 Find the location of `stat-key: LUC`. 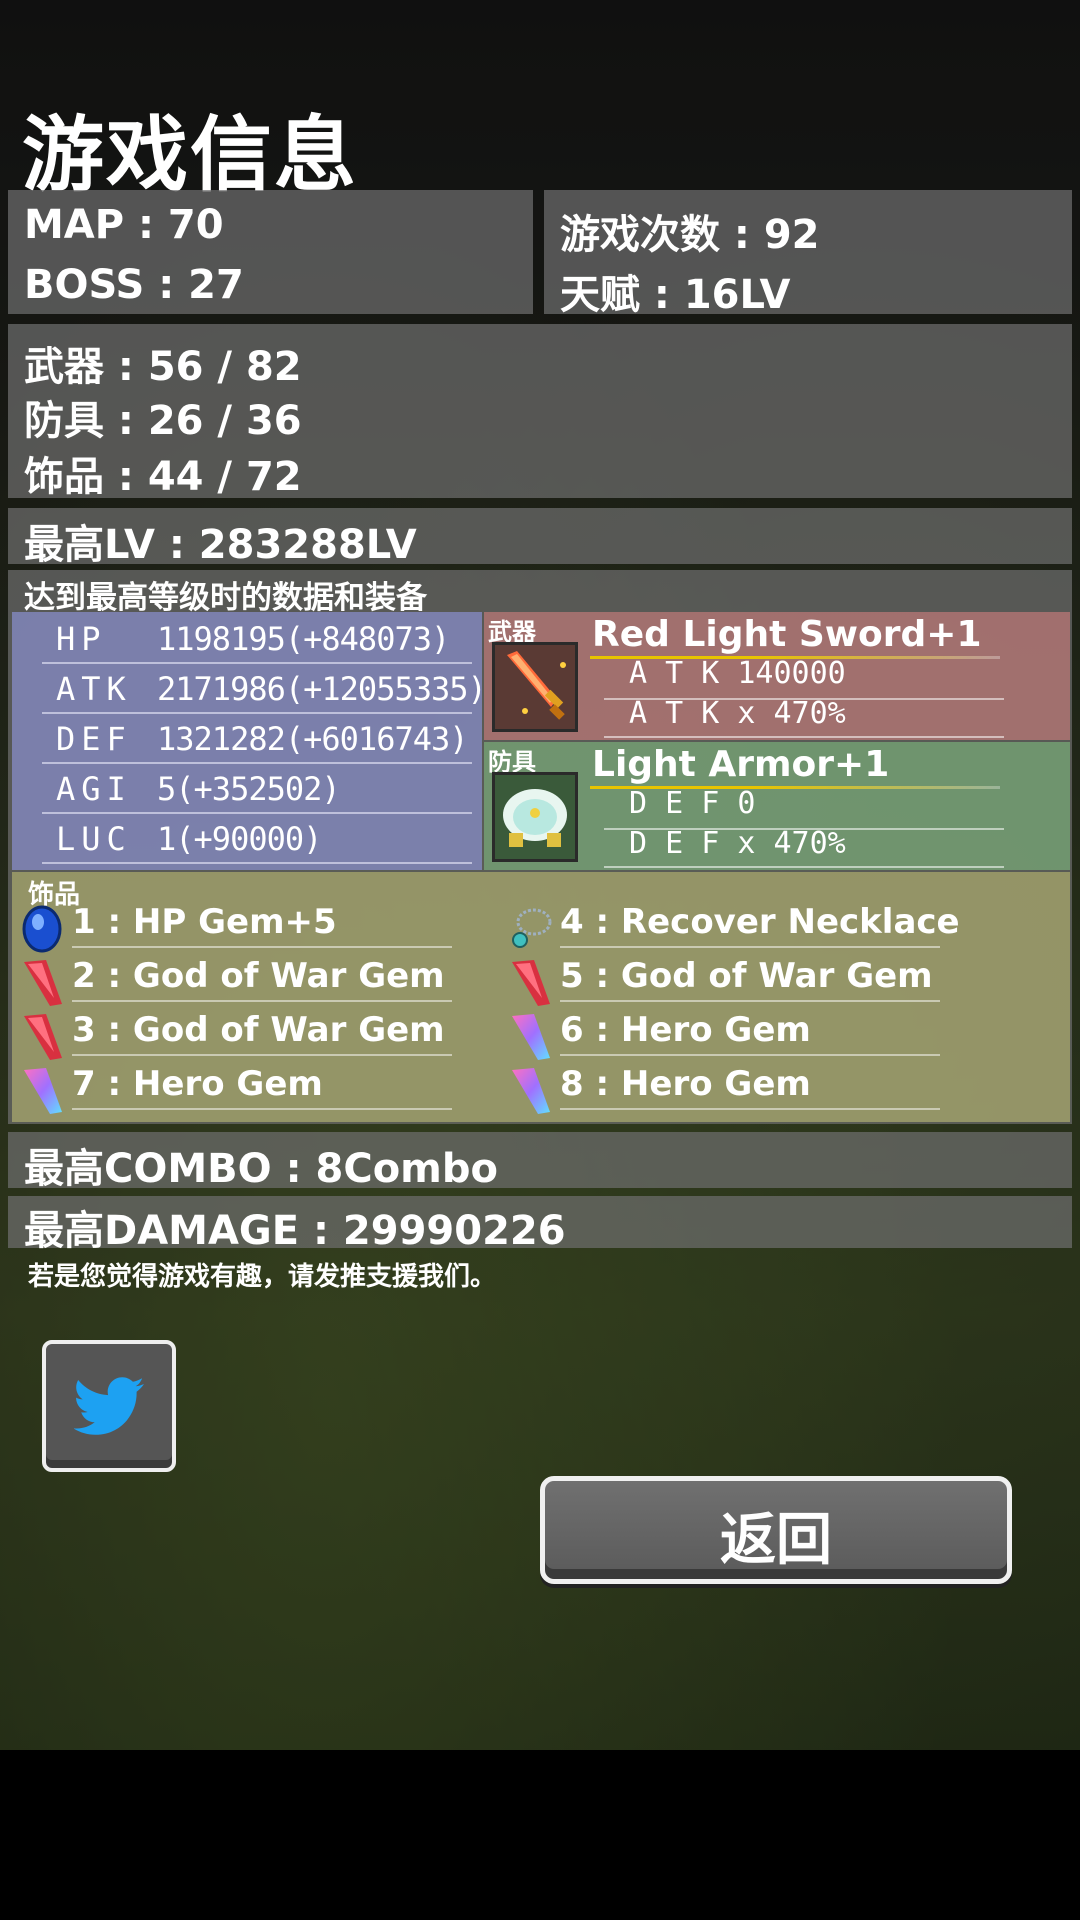

stat-key: LUC is located at coordinates (94, 839).